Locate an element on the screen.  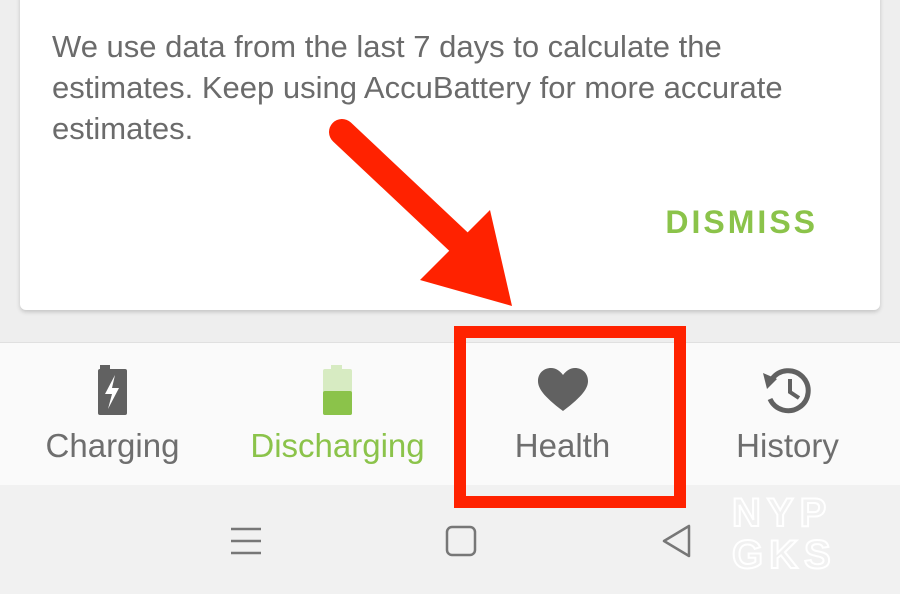
battery-charging-icon is located at coordinates (112, 390).